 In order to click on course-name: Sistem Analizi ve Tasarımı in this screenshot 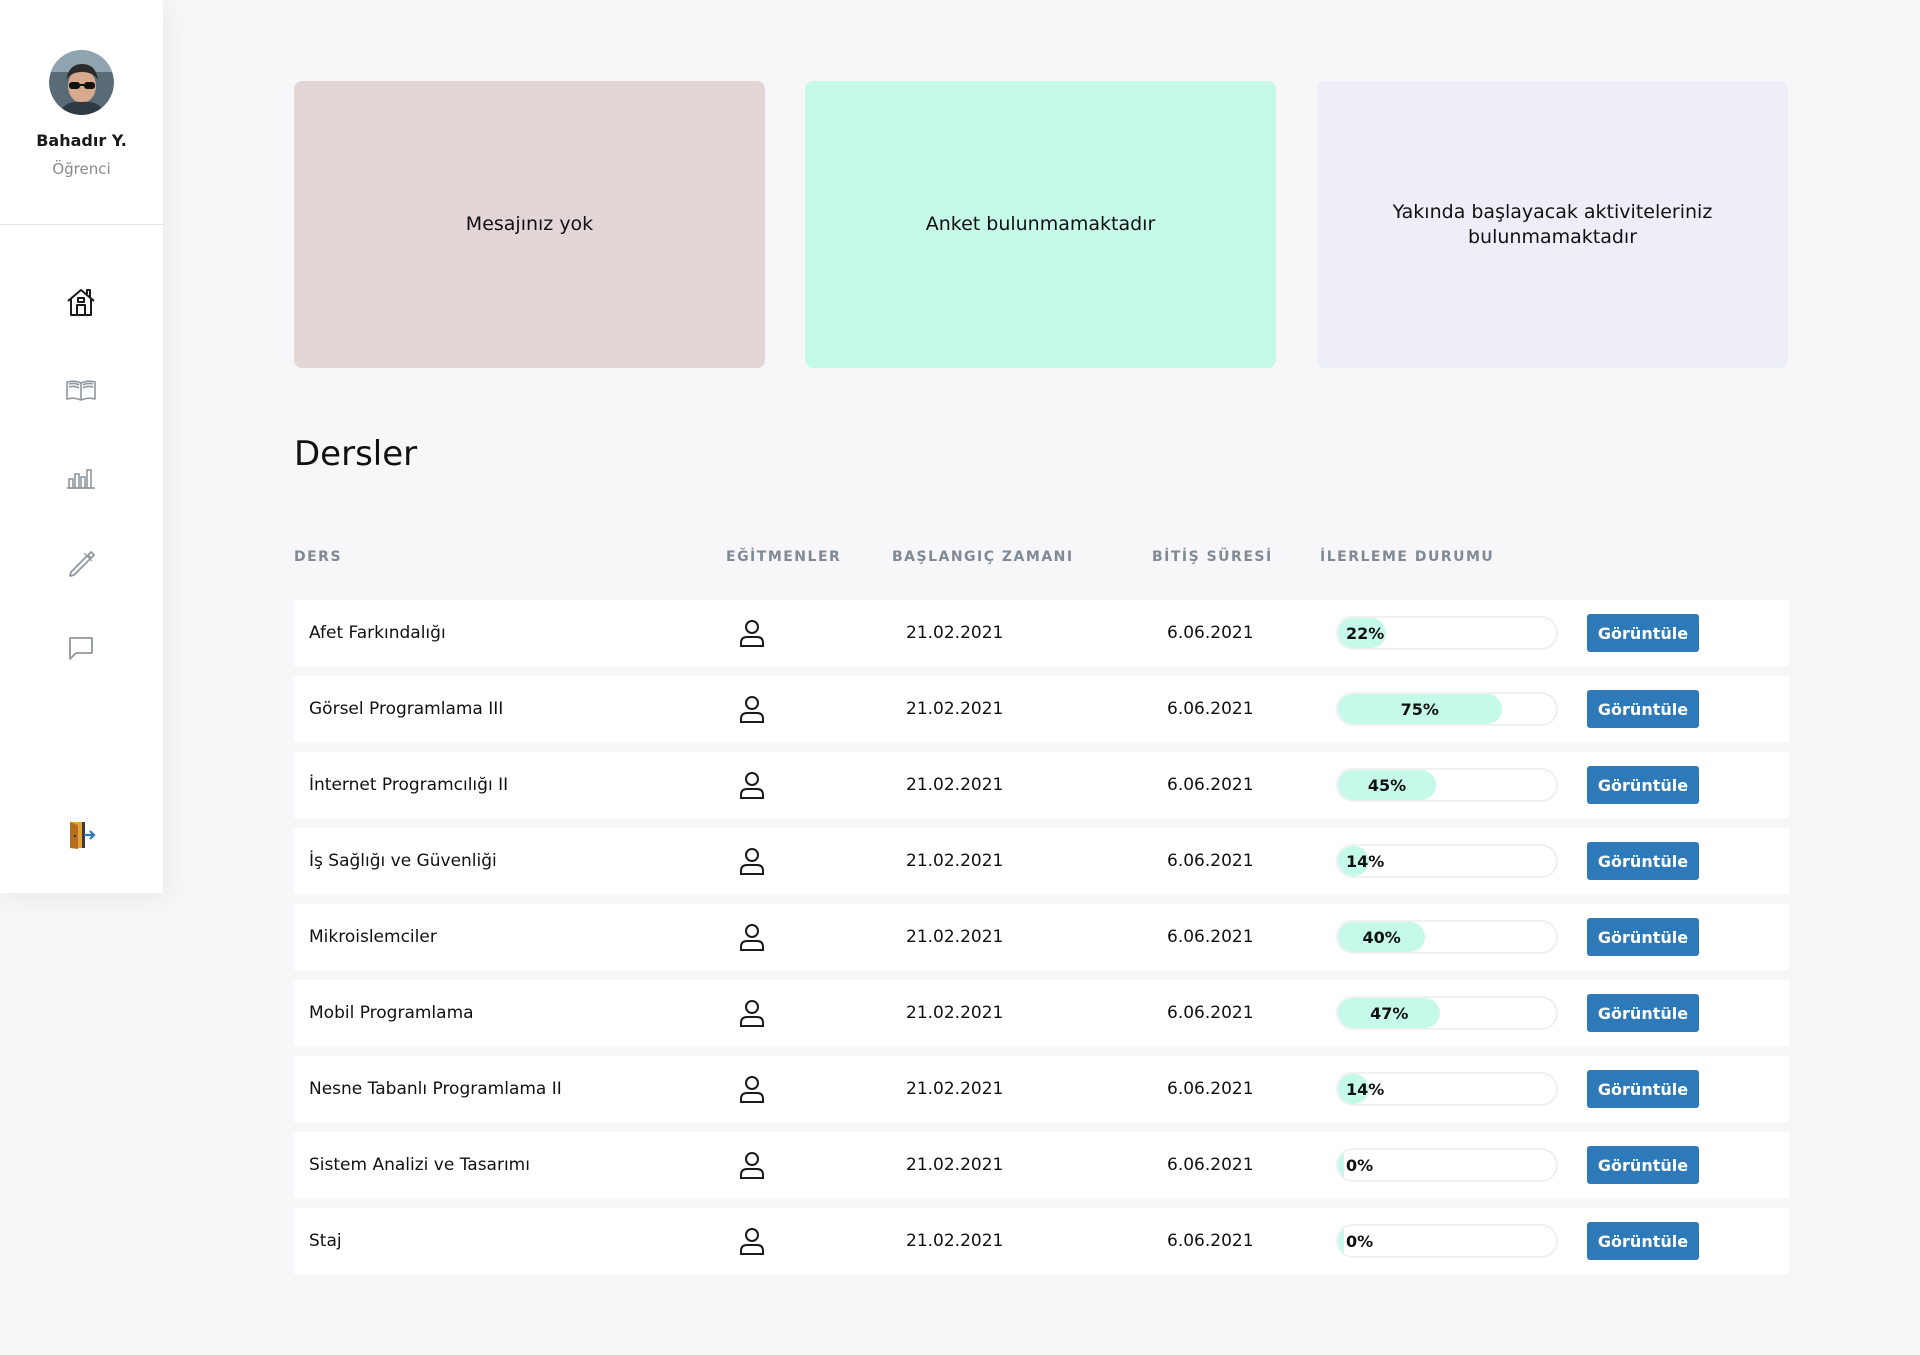, I will do `click(419, 1165)`.